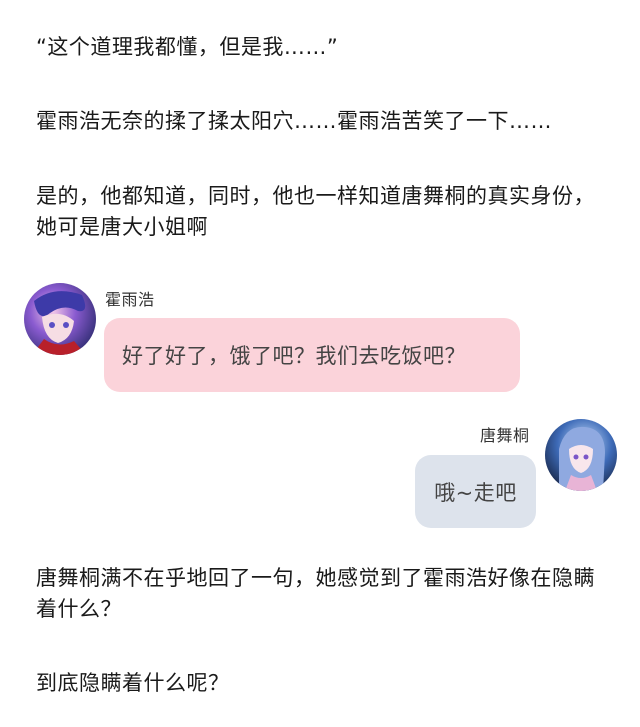  Describe the element at coordinates (133, 683) in the screenshot. I see `paragraph-5: 到底隐瞒着什么呢？` at that location.